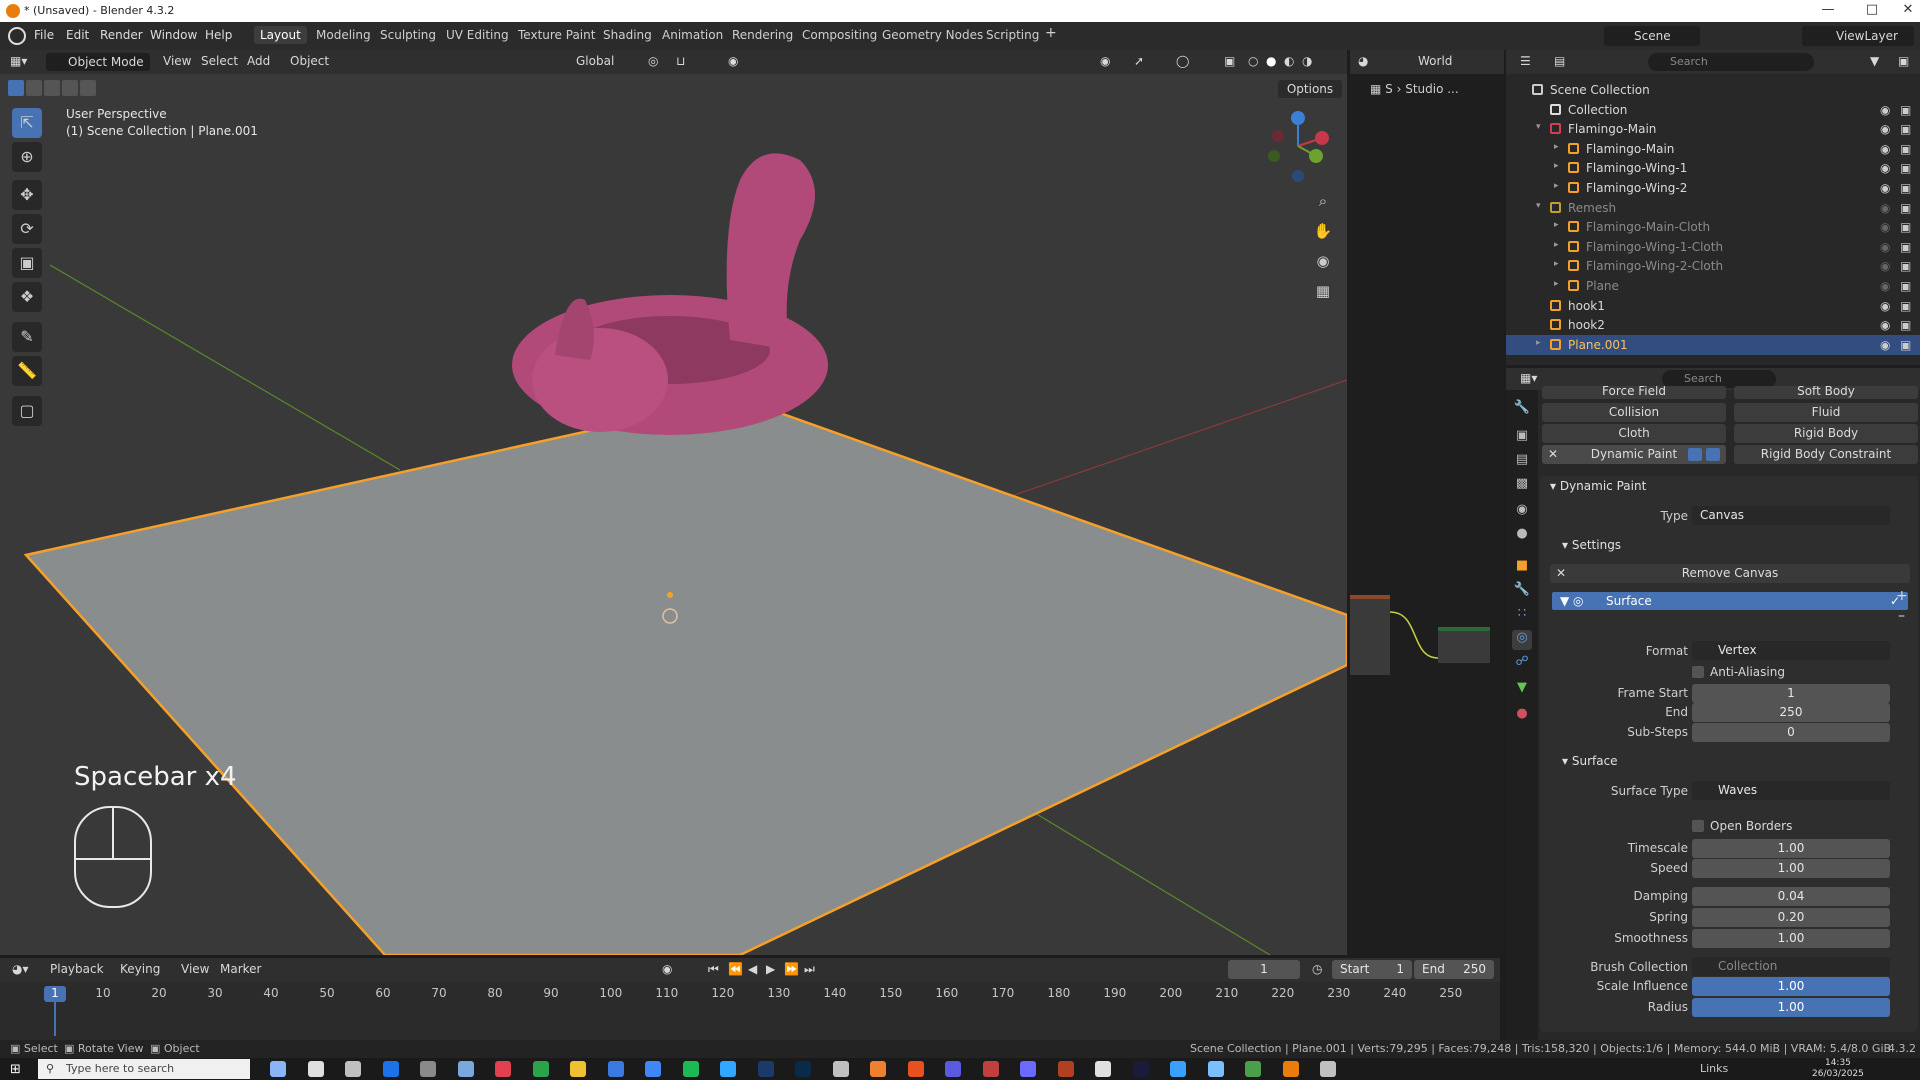  Describe the element at coordinates (1713, 90) in the screenshot. I see `outliner-row: Scene Collection` at that location.